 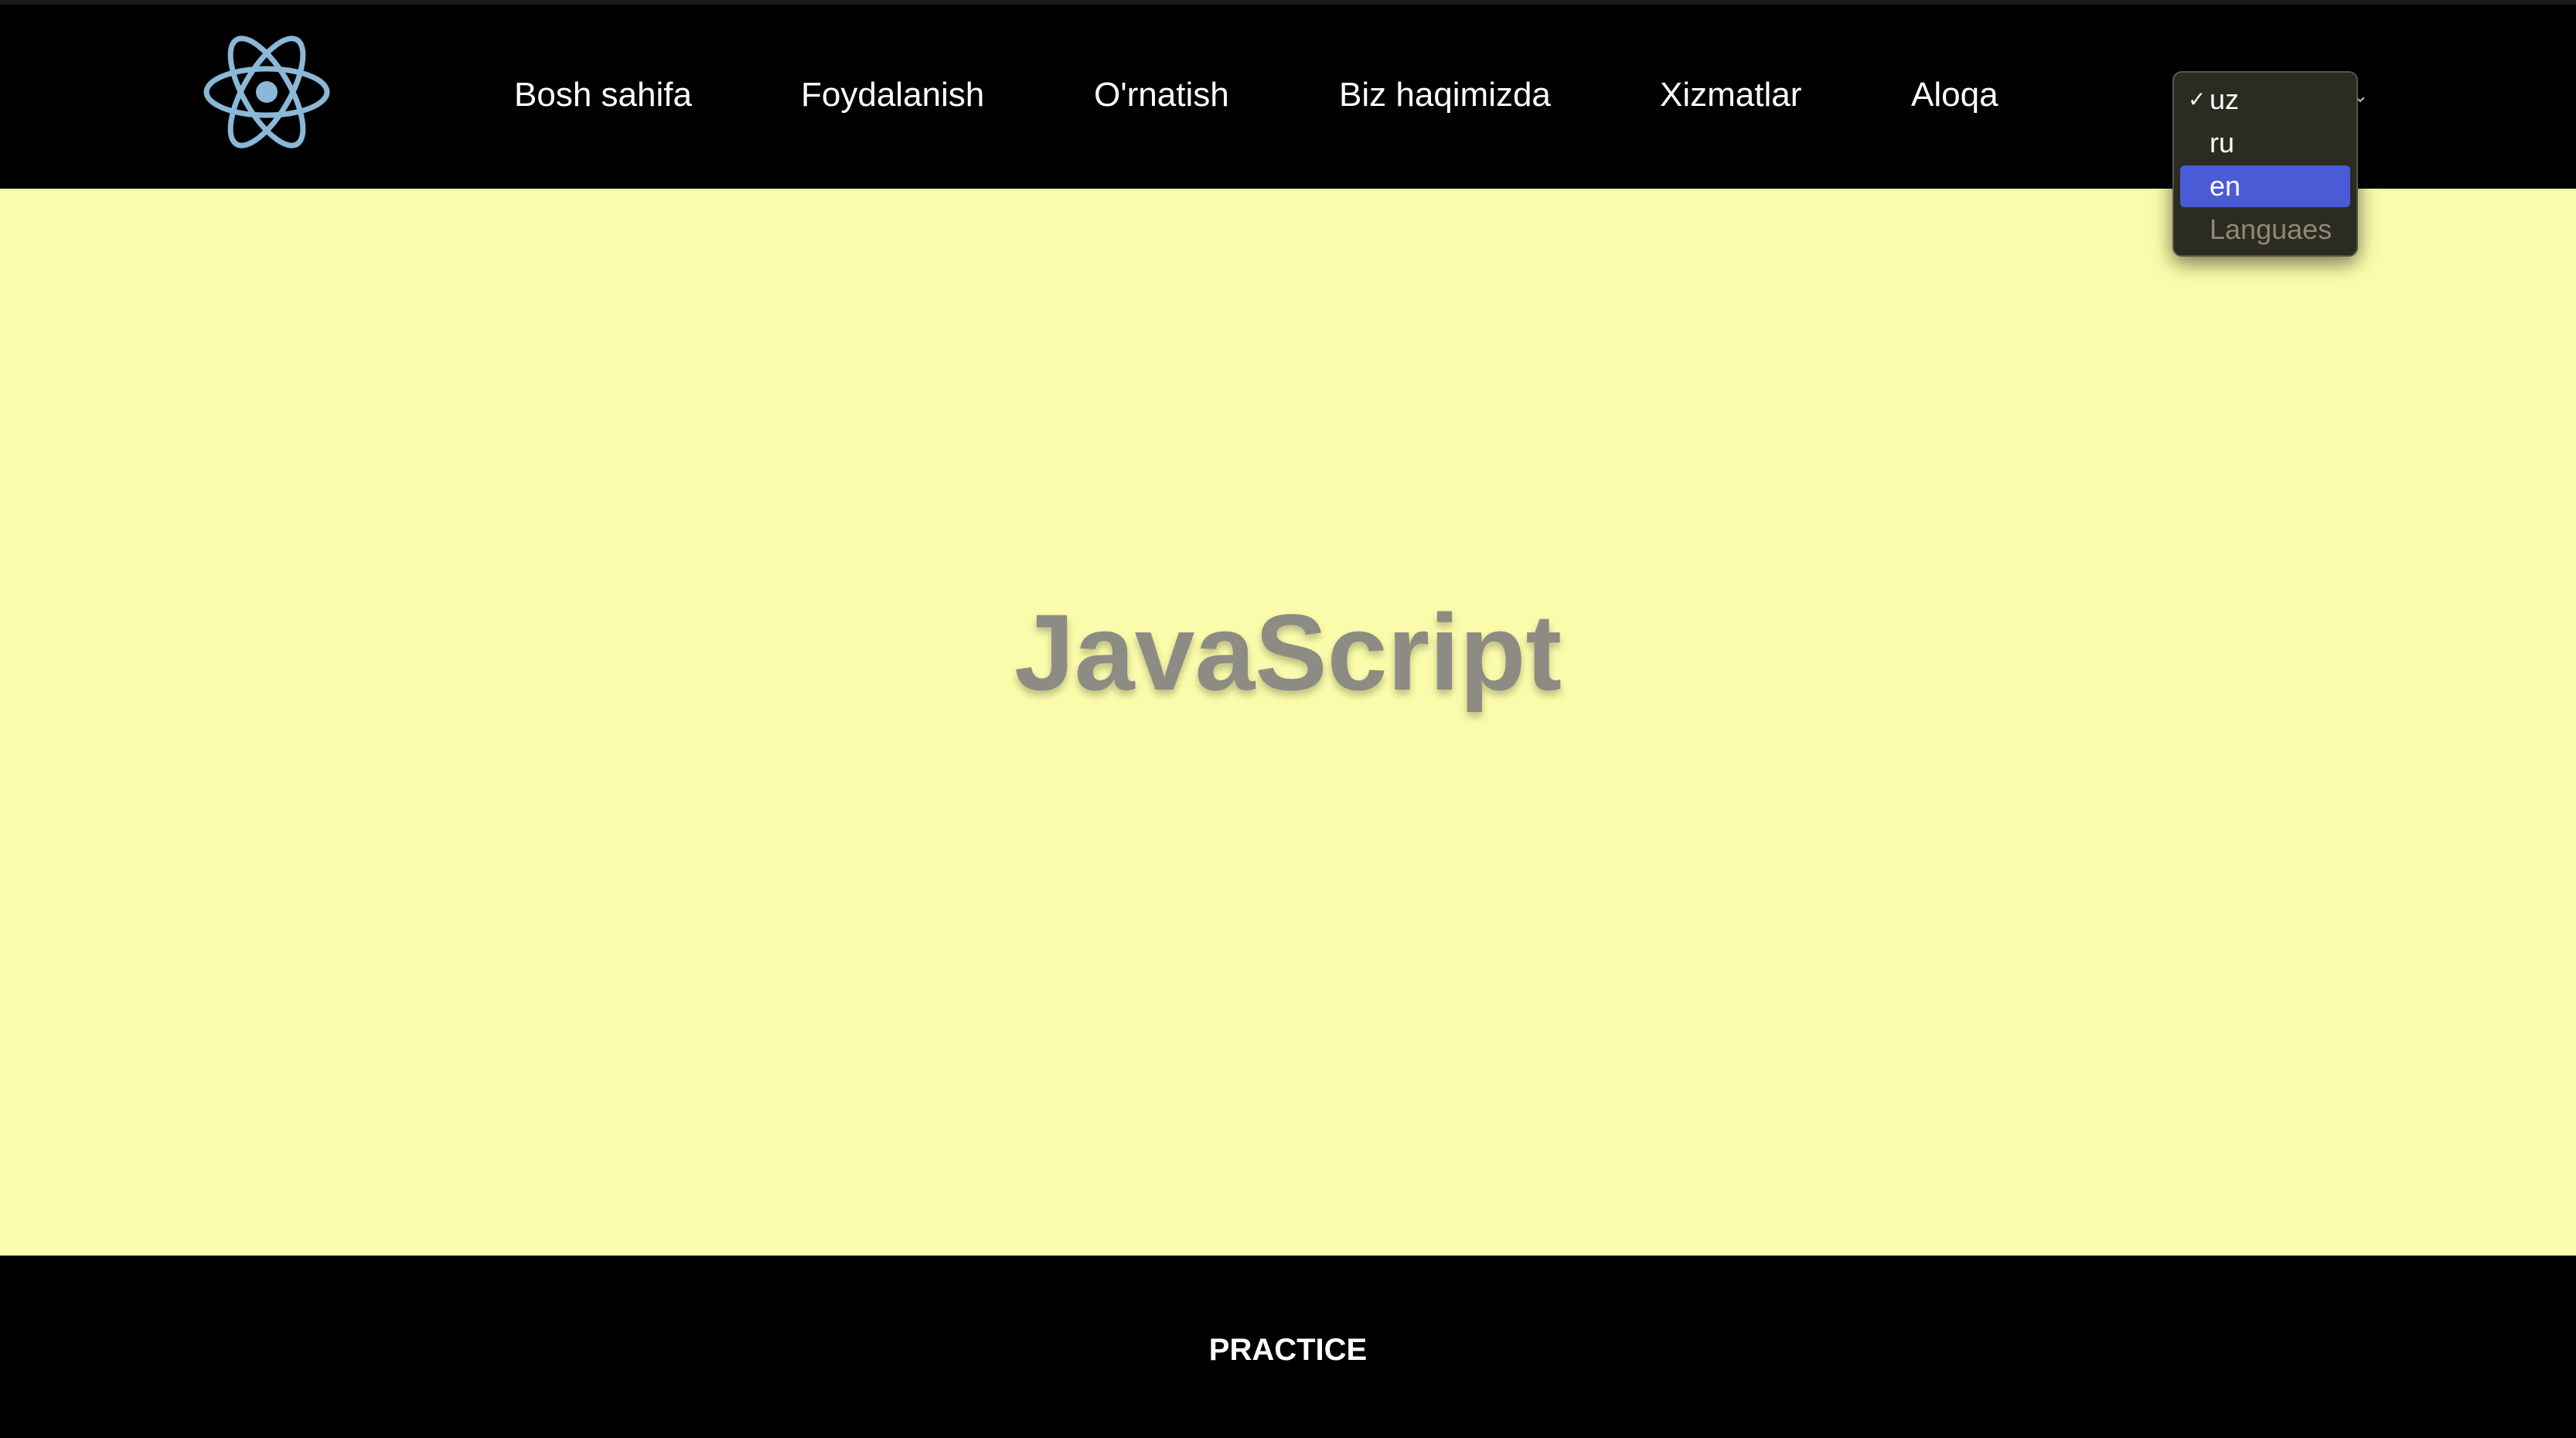 What do you see at coordinates (1288, 652) in the screenshot?
I see `hero-title: JavaScript` at bounding box center [1288, 652].